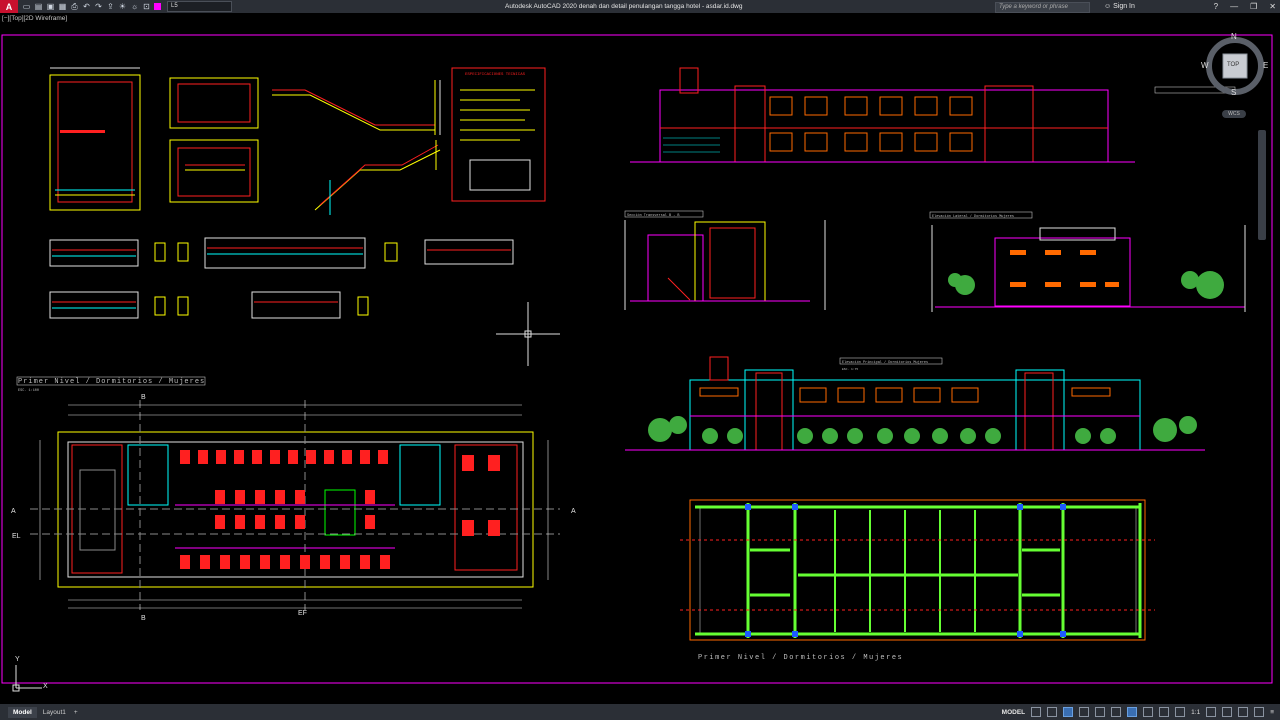  What do you see at coordinates (110, 6) in the screenshot?
I see `share-icon: ⇪` at bounding box center [110, 6].